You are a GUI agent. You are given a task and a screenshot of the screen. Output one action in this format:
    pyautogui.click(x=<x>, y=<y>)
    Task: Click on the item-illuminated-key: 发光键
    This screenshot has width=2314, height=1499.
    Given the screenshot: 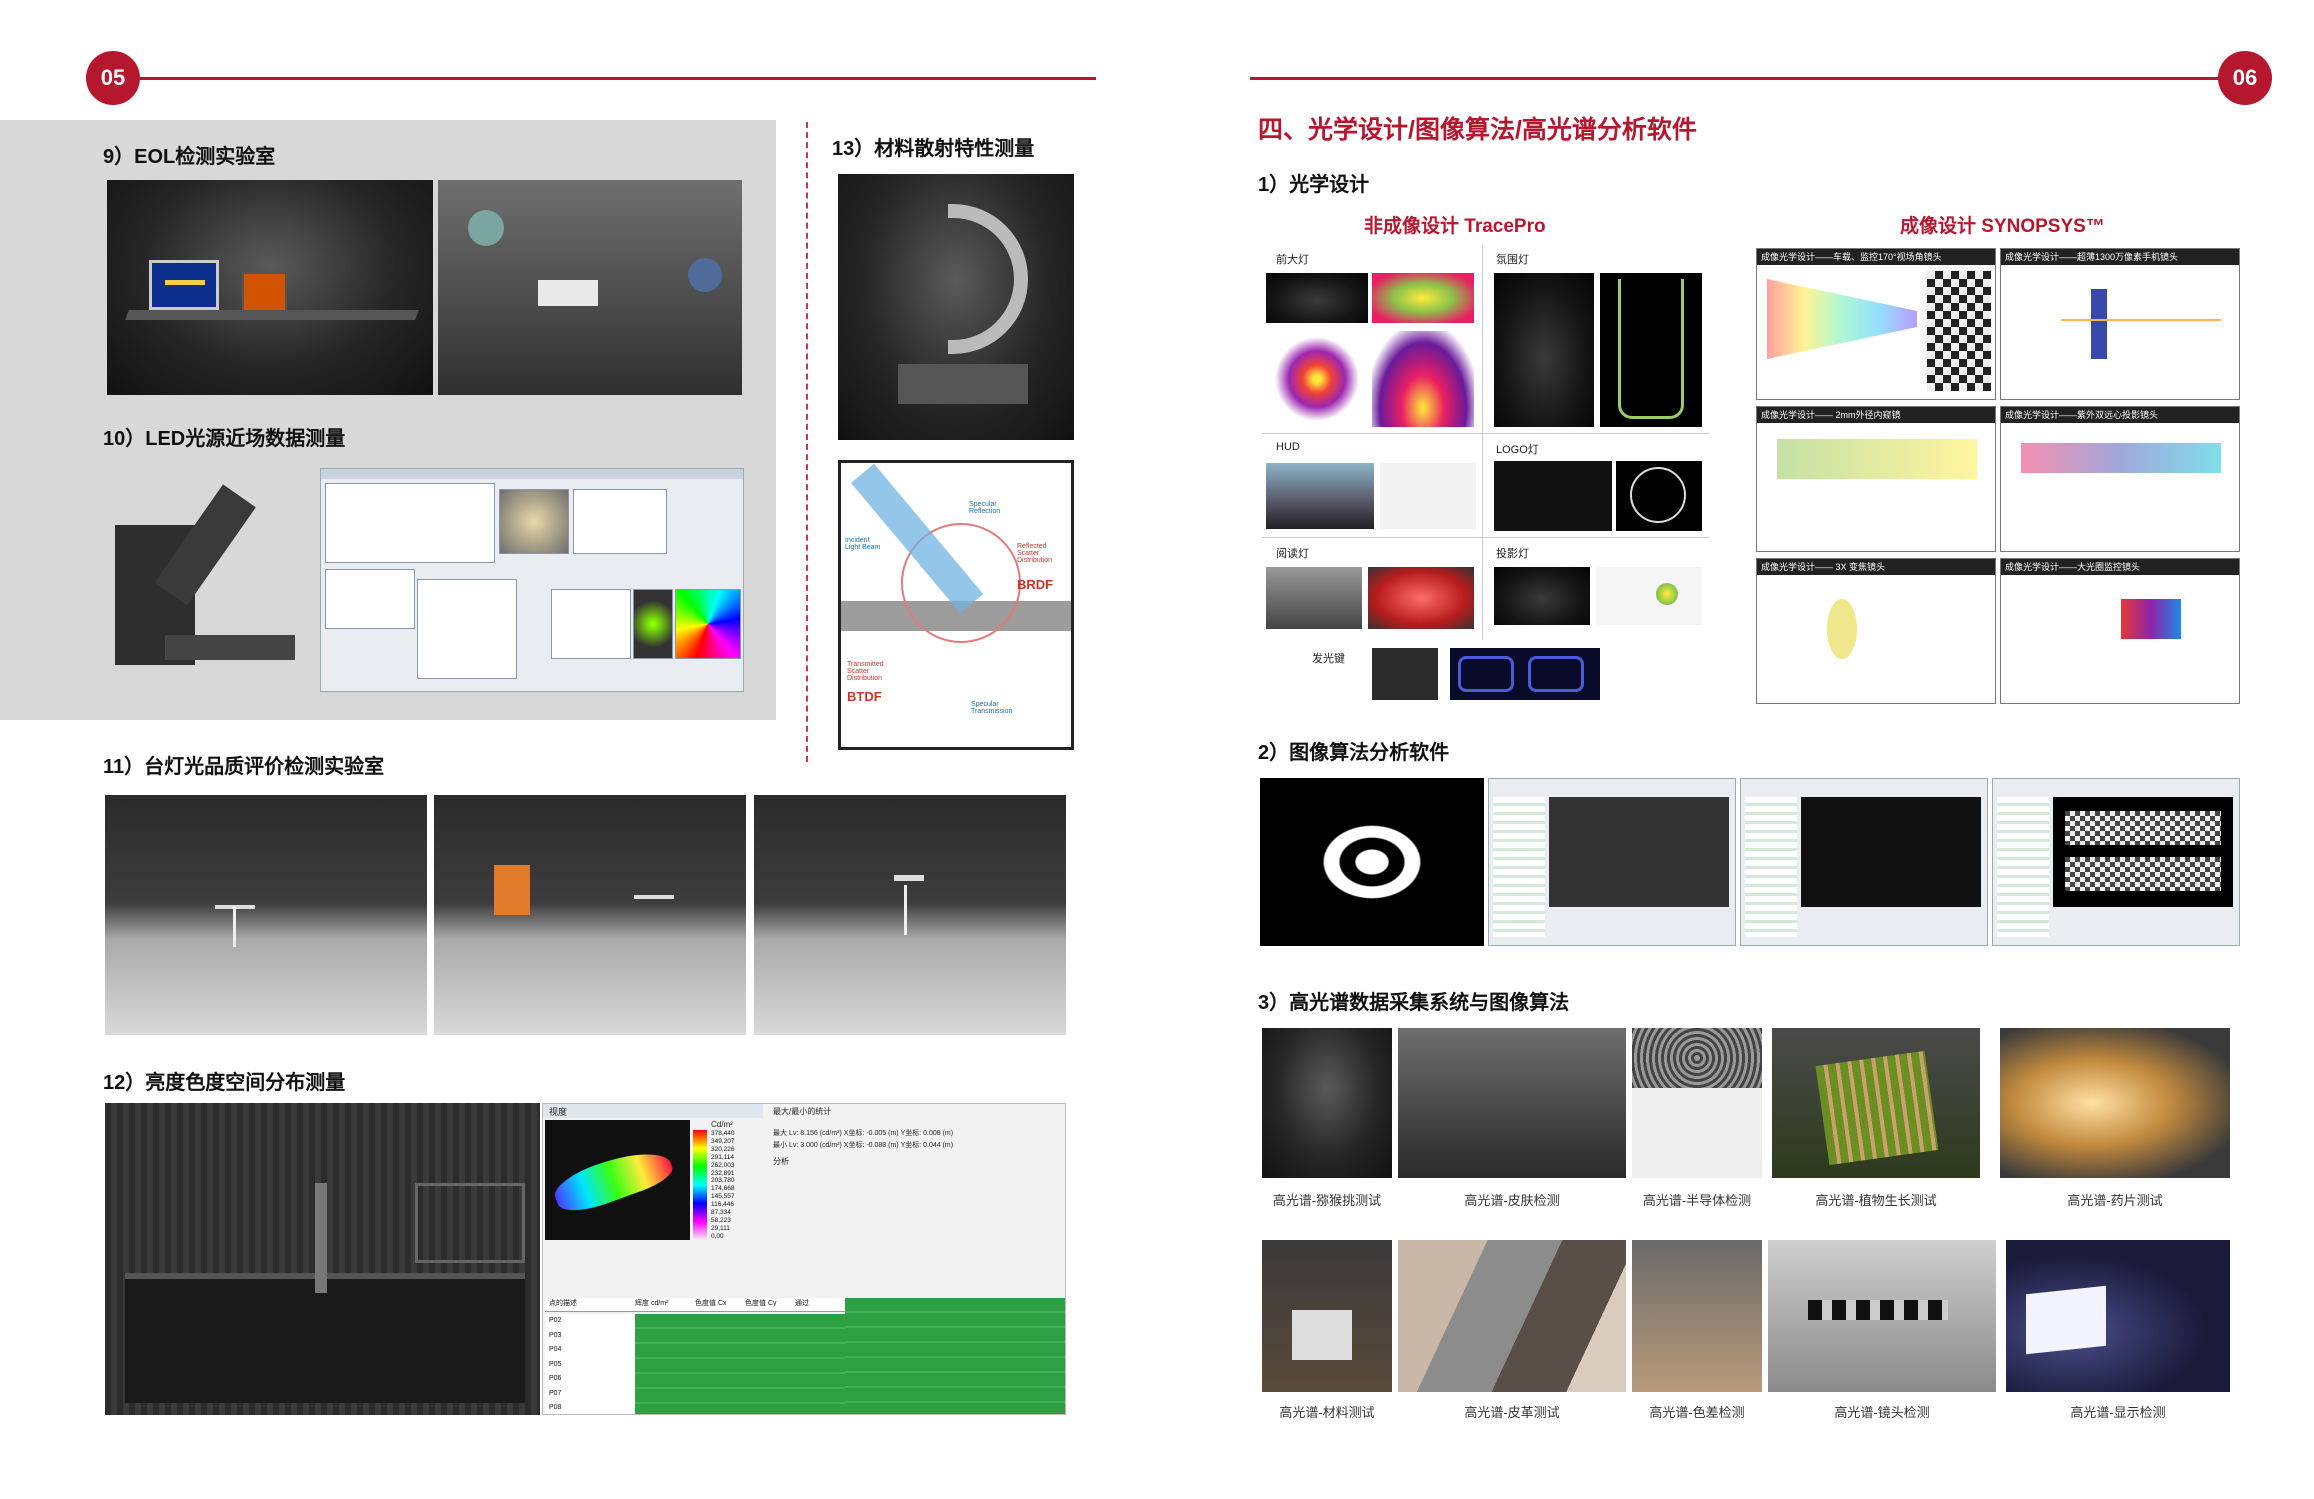 What is the action you would take?
    pyautogui.click(x=1328, y=659)
    